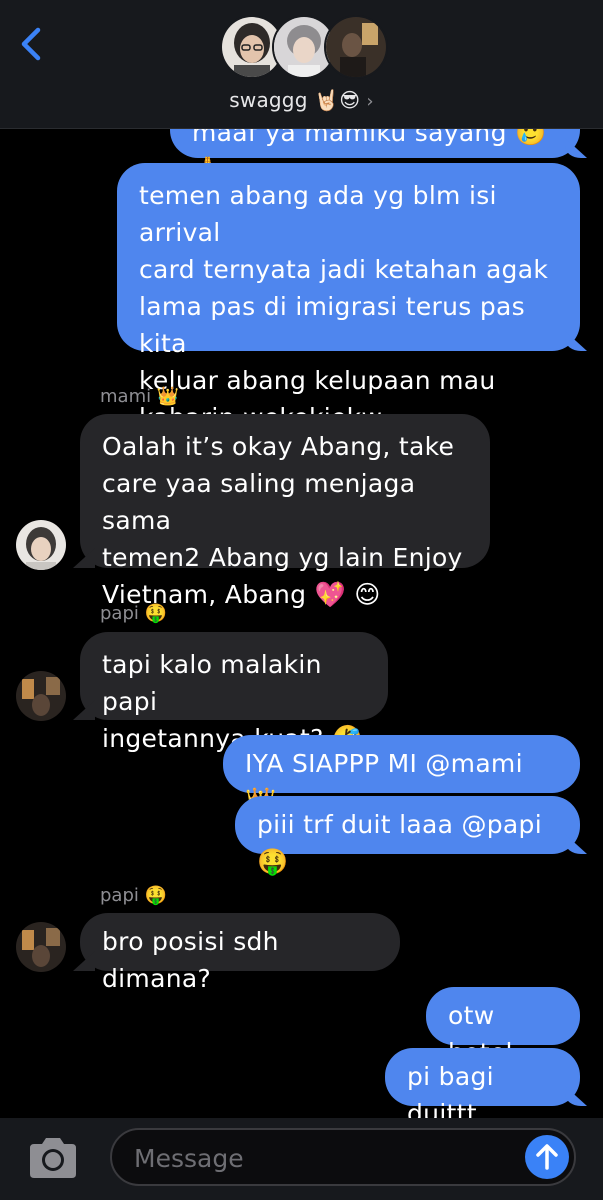  I want to click on message-line: temen2 Abang yg lain Enjoy, so click(282, 557).